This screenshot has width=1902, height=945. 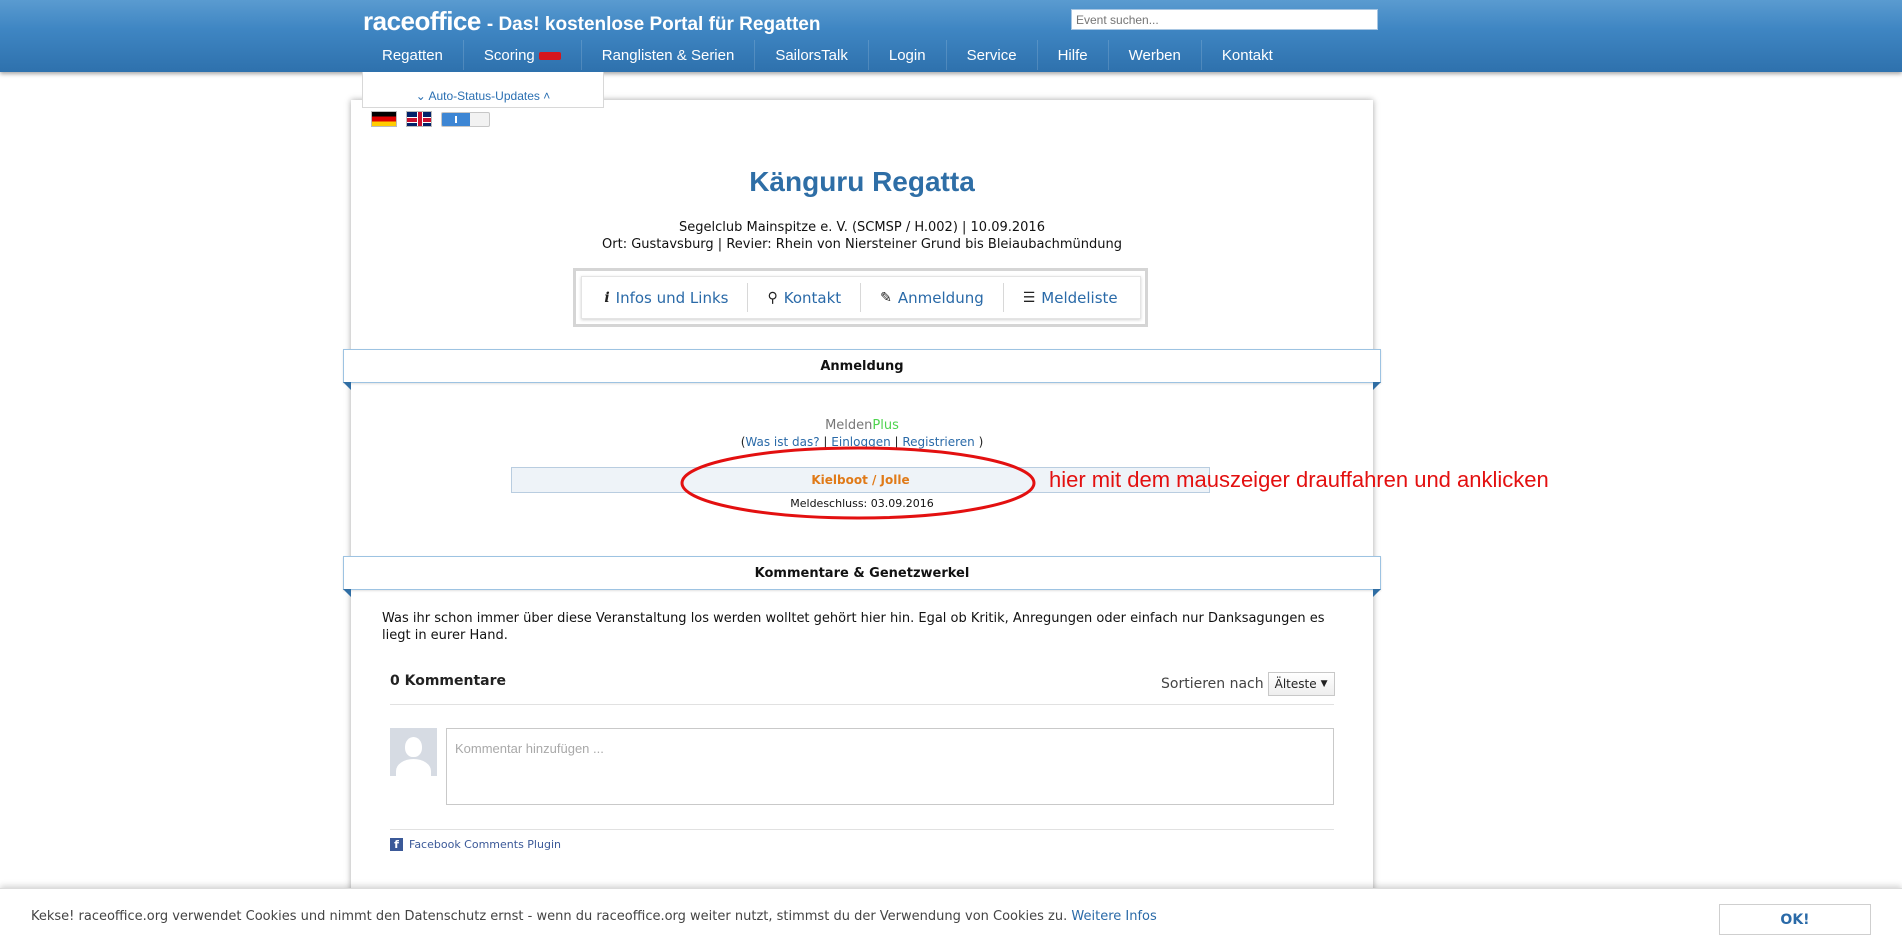 I want to click on english-flag-icon, so click(x=419, y=119).